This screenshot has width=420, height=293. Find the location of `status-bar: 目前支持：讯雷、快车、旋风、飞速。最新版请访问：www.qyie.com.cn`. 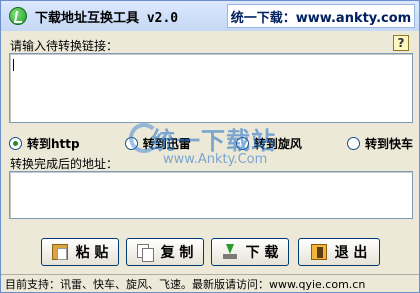

status-bar: 目前支持：讯雷、快车、旋风、飞速。最新版请访问：www.qyie.com.cn is located at coordinates (210, 283).